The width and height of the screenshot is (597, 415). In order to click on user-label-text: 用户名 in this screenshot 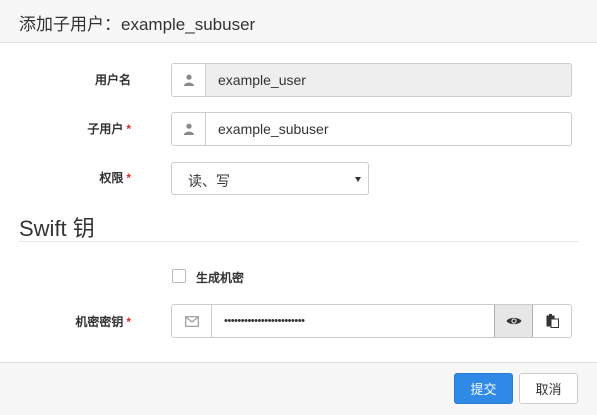, I will do `click(112, 80)`.